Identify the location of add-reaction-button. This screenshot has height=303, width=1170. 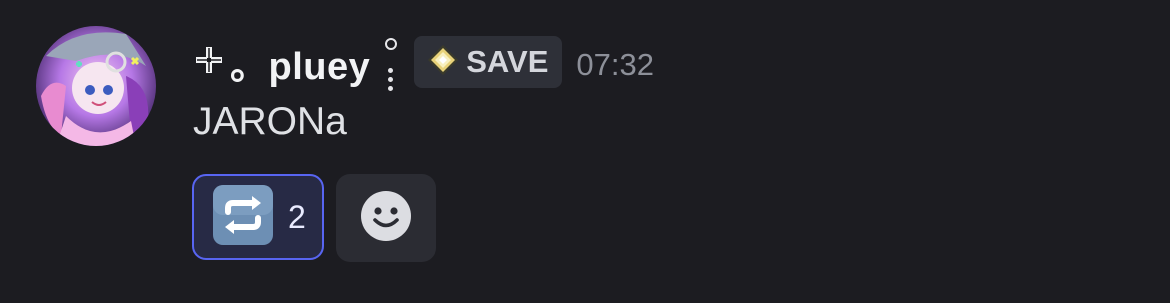
(386, 218).